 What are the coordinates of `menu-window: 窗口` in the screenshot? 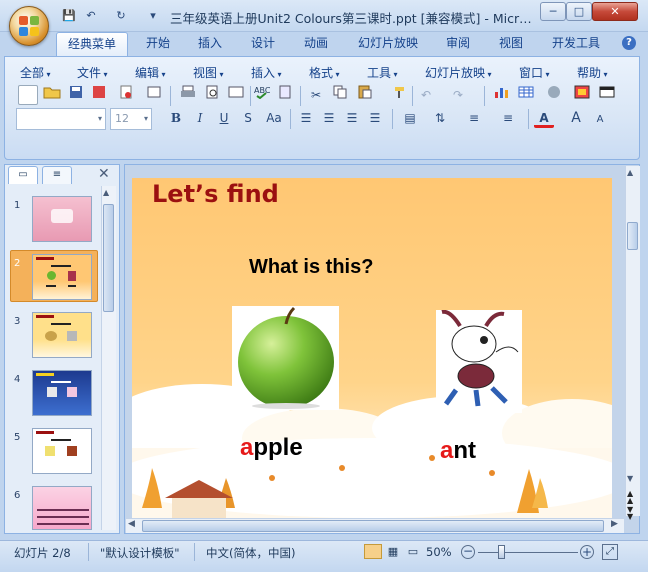 It's located at (534, 72).